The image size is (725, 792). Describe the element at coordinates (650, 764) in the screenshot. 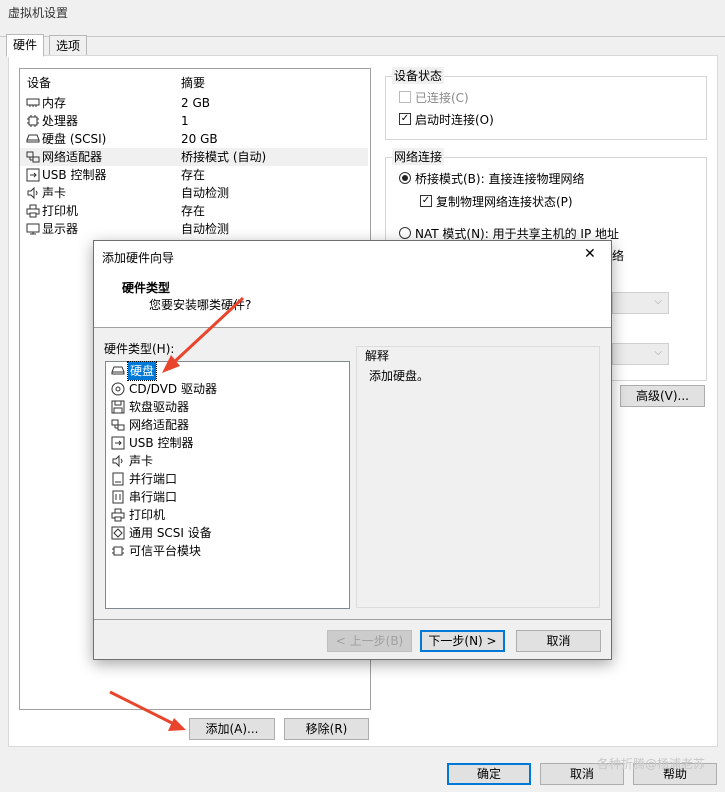

I see `watermark-text: 各种折腾@杨浦老苏` at that location.